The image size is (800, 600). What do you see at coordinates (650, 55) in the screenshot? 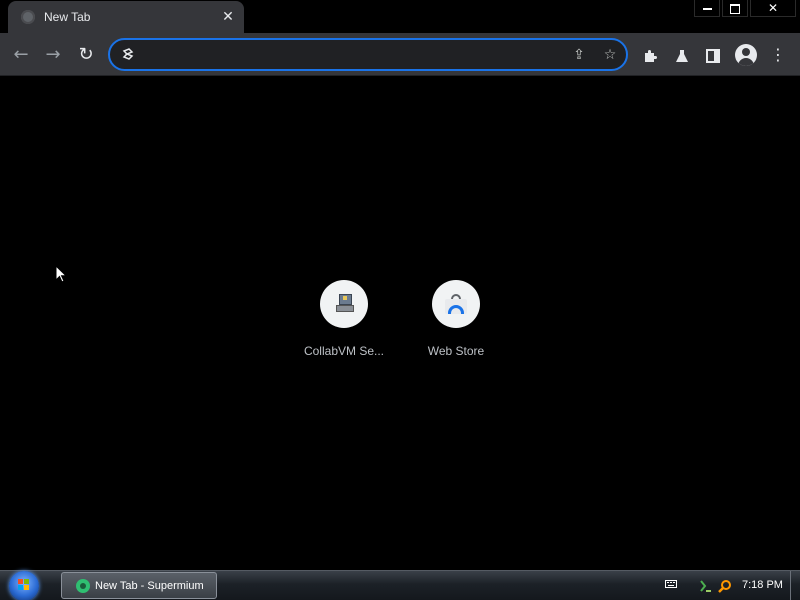
I see `extensions-puzzle-icon` at bounding box center [650, 55].